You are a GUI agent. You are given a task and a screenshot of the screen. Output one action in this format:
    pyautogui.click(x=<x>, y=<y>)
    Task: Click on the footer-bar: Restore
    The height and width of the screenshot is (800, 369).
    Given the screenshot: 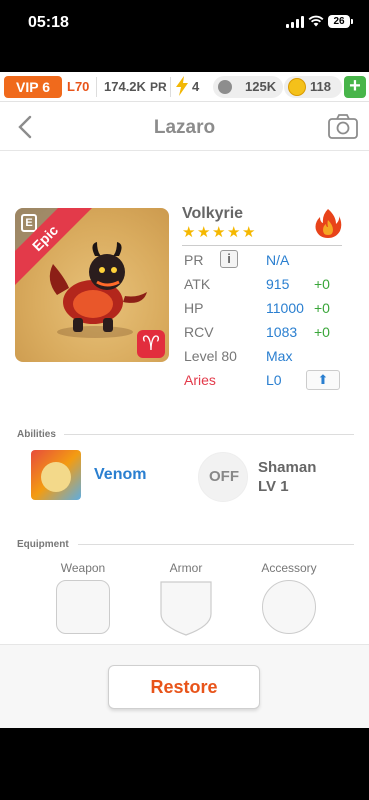 What is the action you would take?
    pyautogui.click(x=184, y=686)
    